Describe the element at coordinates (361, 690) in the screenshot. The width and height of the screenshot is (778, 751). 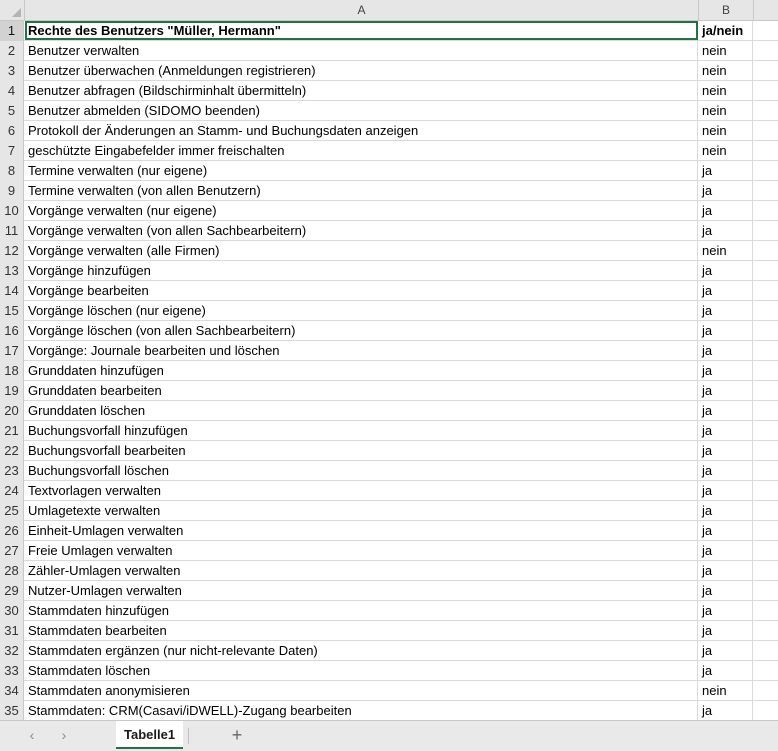
I see `cell-a: Stammdaten anonymisieren` at that location.